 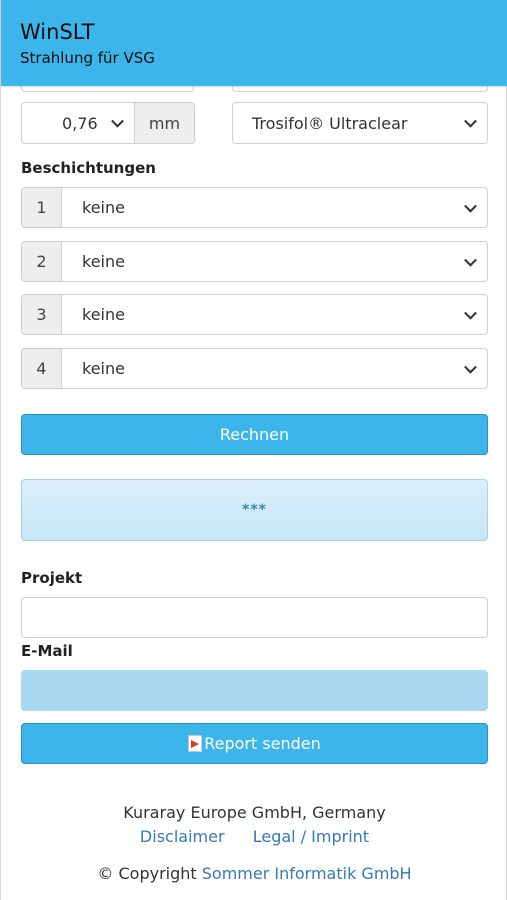 I want to click on coating-index-4: 4, so click(x=41, y=368).